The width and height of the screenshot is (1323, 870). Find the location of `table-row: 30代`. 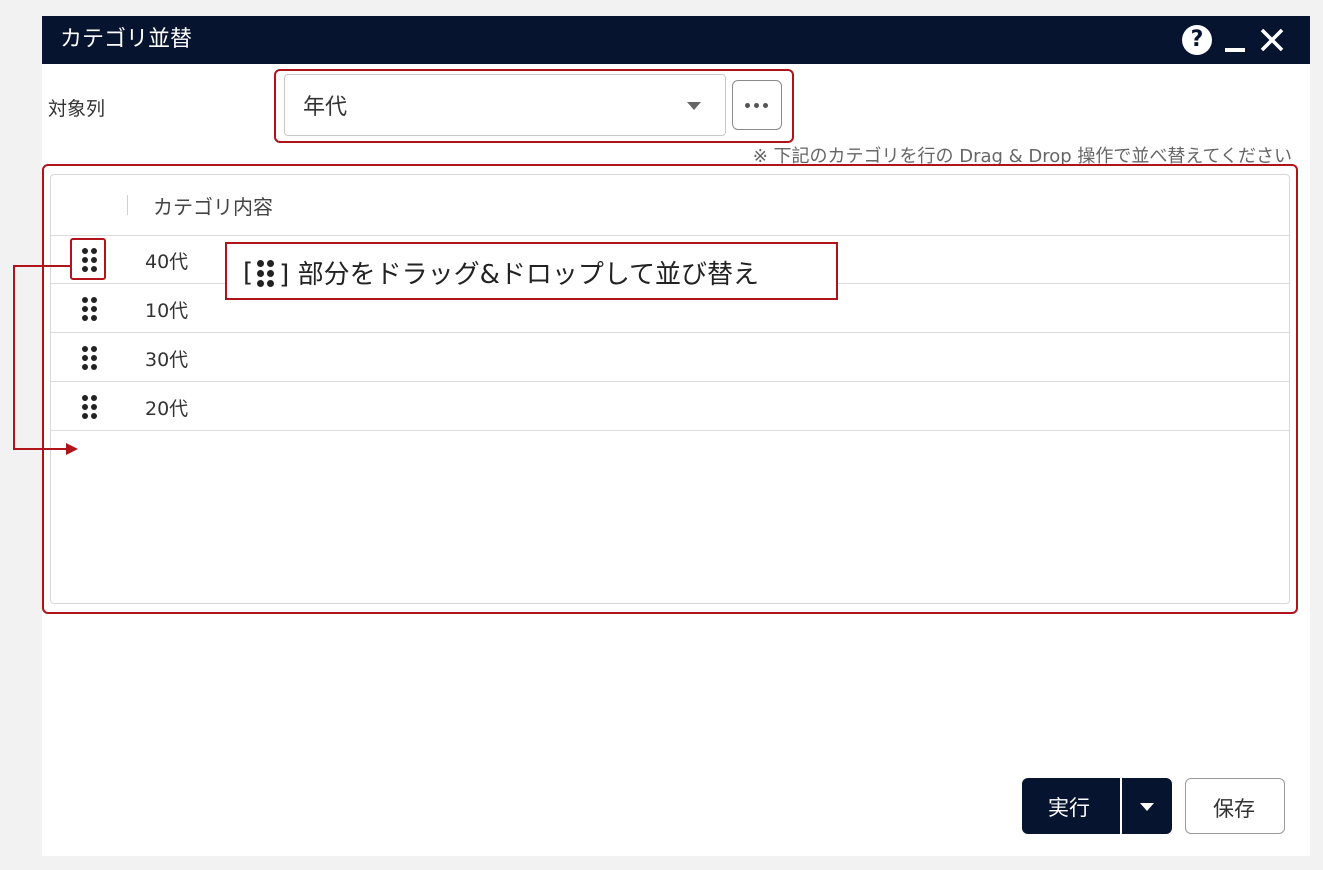

table-row: 30代 is located at coordinates (670, 357).